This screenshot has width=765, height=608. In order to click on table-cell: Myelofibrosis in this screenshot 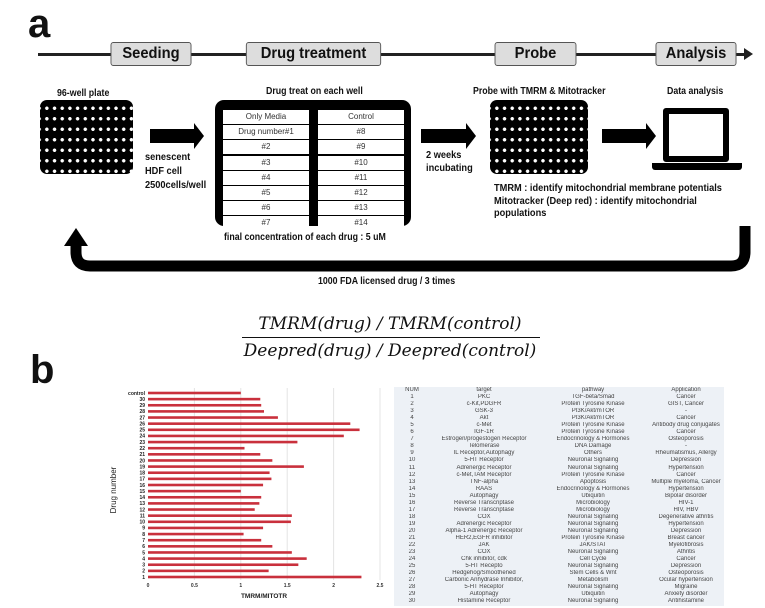, I will do `click(686, 545)`.